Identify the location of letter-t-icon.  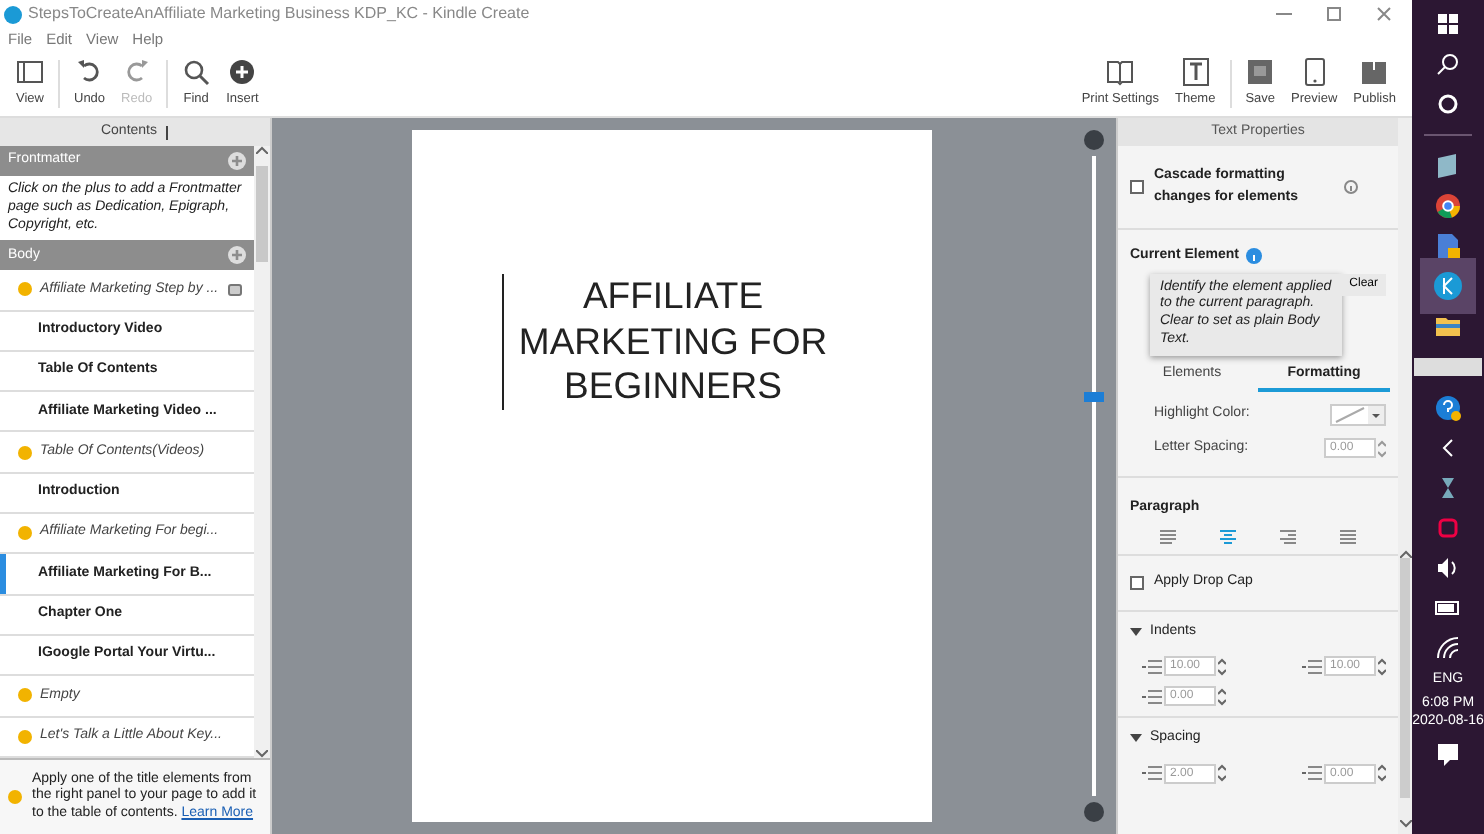
(1195, 72).